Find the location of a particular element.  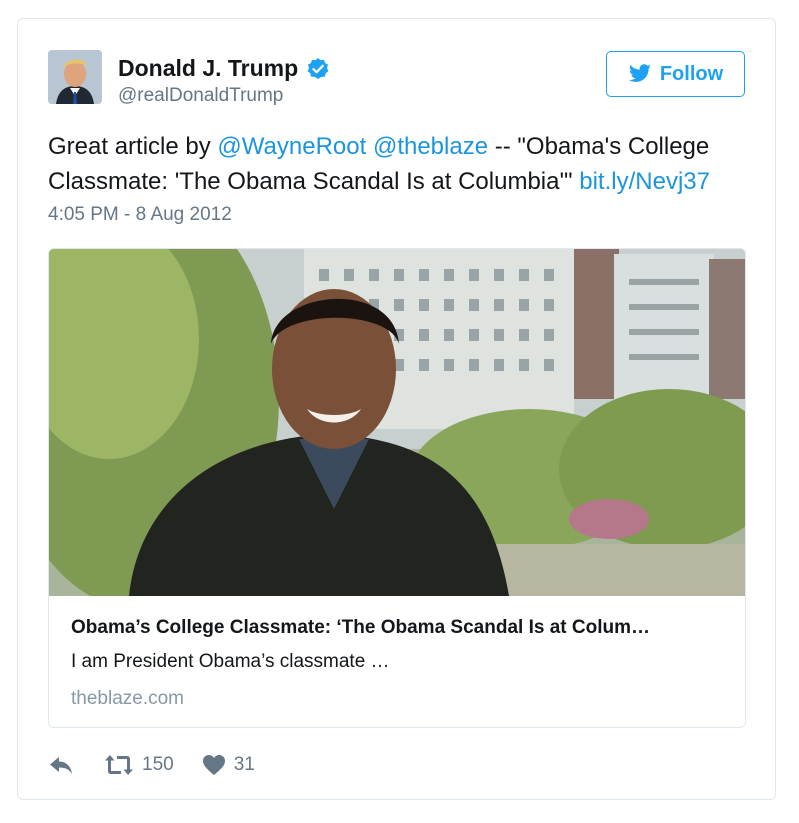

card-domain: theblaze.com is located at coordinates (128, 698).